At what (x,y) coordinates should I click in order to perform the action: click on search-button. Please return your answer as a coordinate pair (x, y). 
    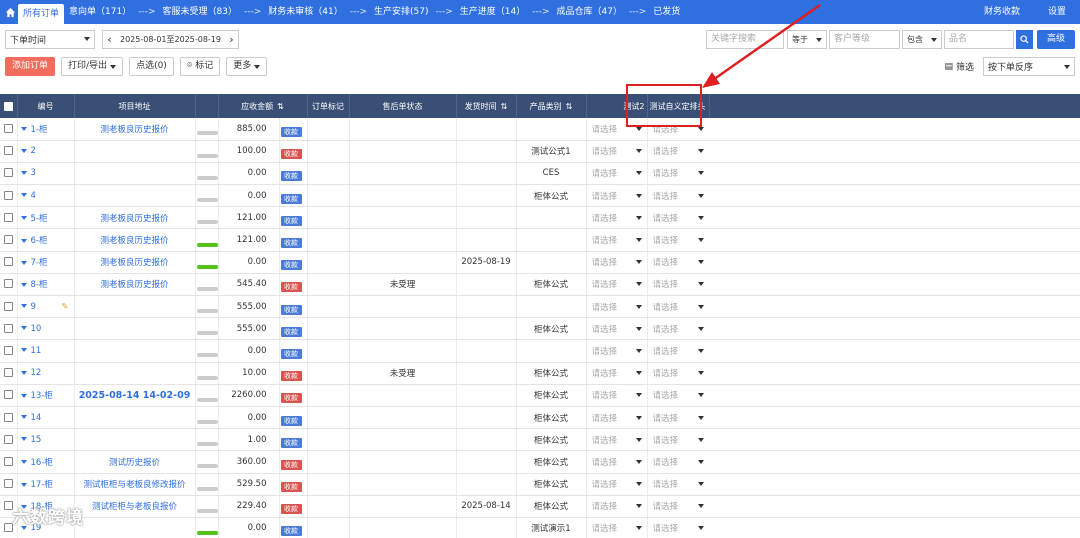
    Looking at the image, I should click on (1024, 39).